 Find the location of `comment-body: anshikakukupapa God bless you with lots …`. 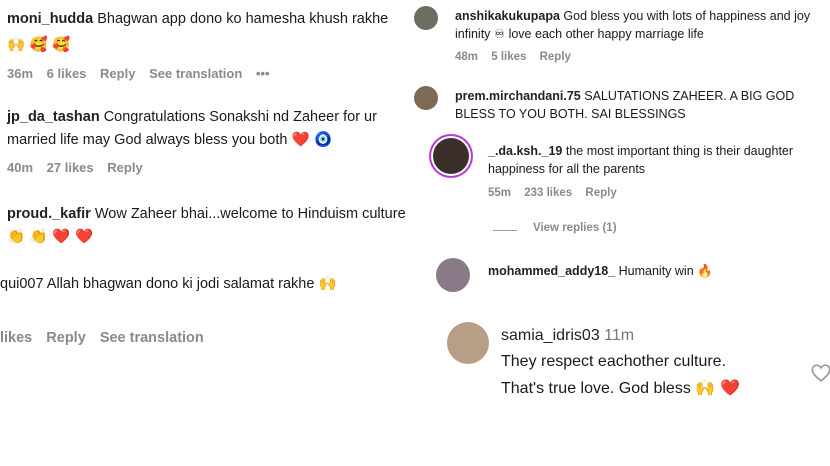

comment-body: anshikakukupapa God bless you with lots … is located at coordinates (642, 25).